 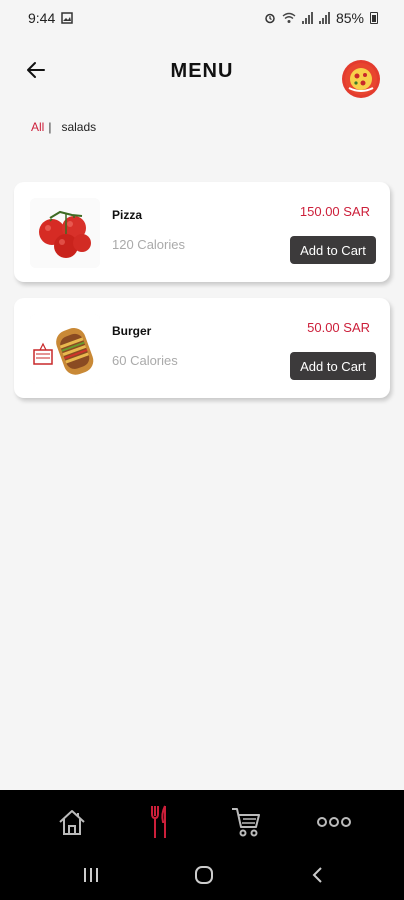 I want to click on alarm-icon, so click(x=270, y=18).